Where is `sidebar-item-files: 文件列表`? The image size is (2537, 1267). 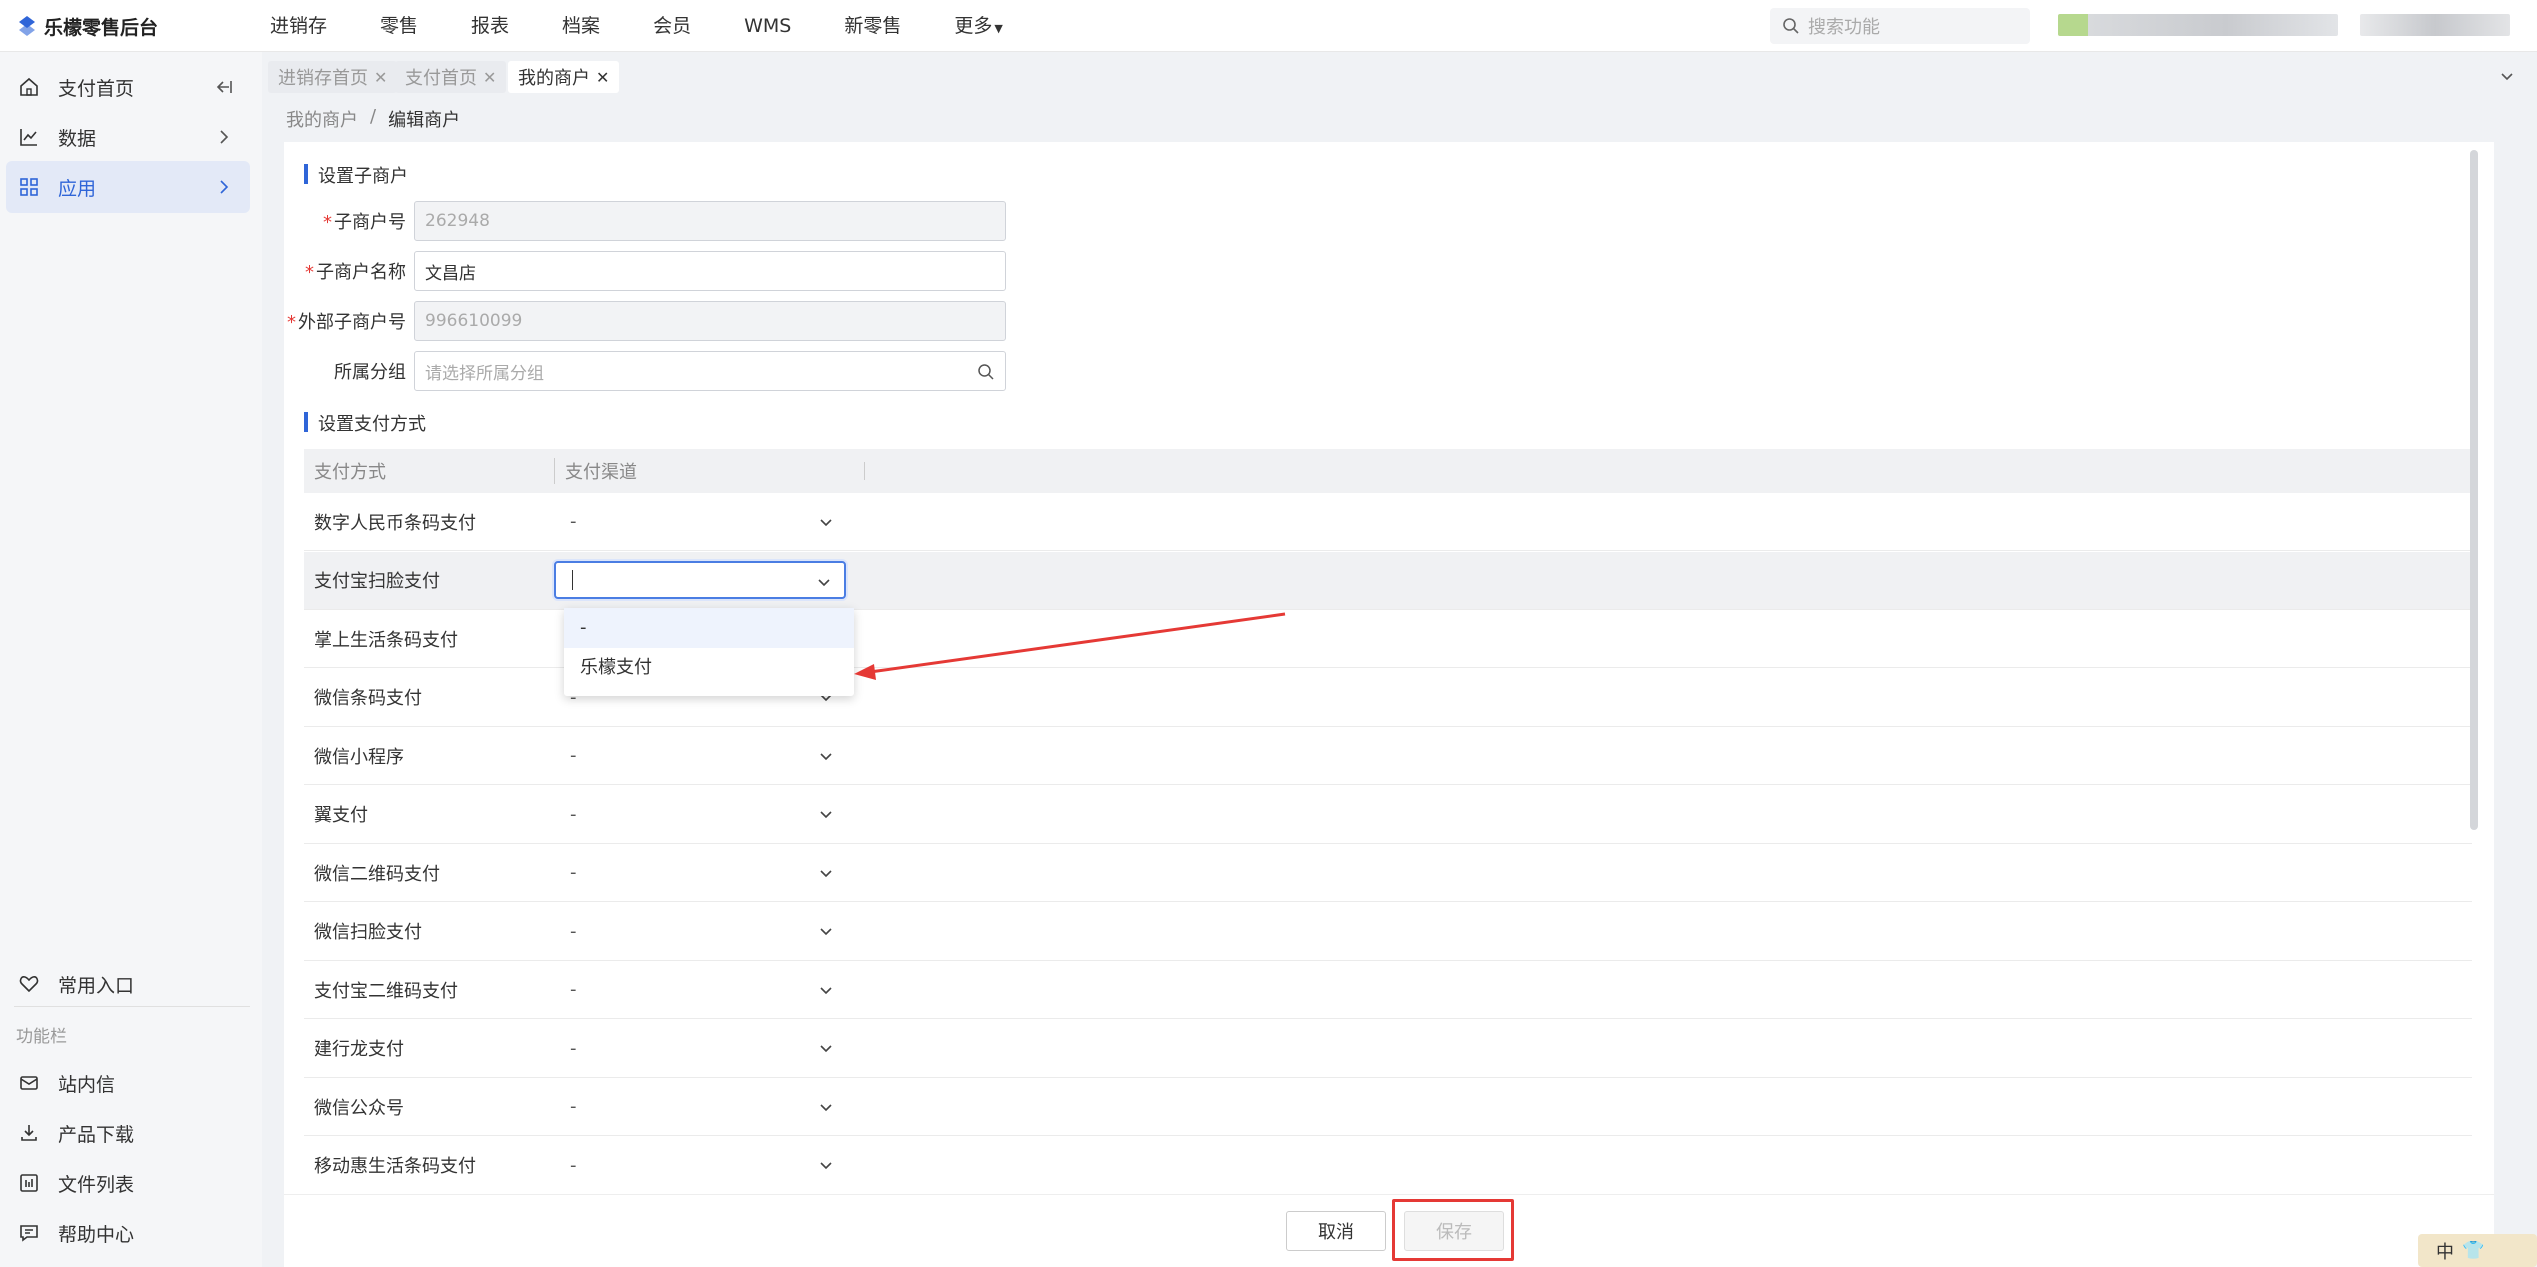 sidebar-item-files: 文件列表 is located at coordinates (128, 1183).